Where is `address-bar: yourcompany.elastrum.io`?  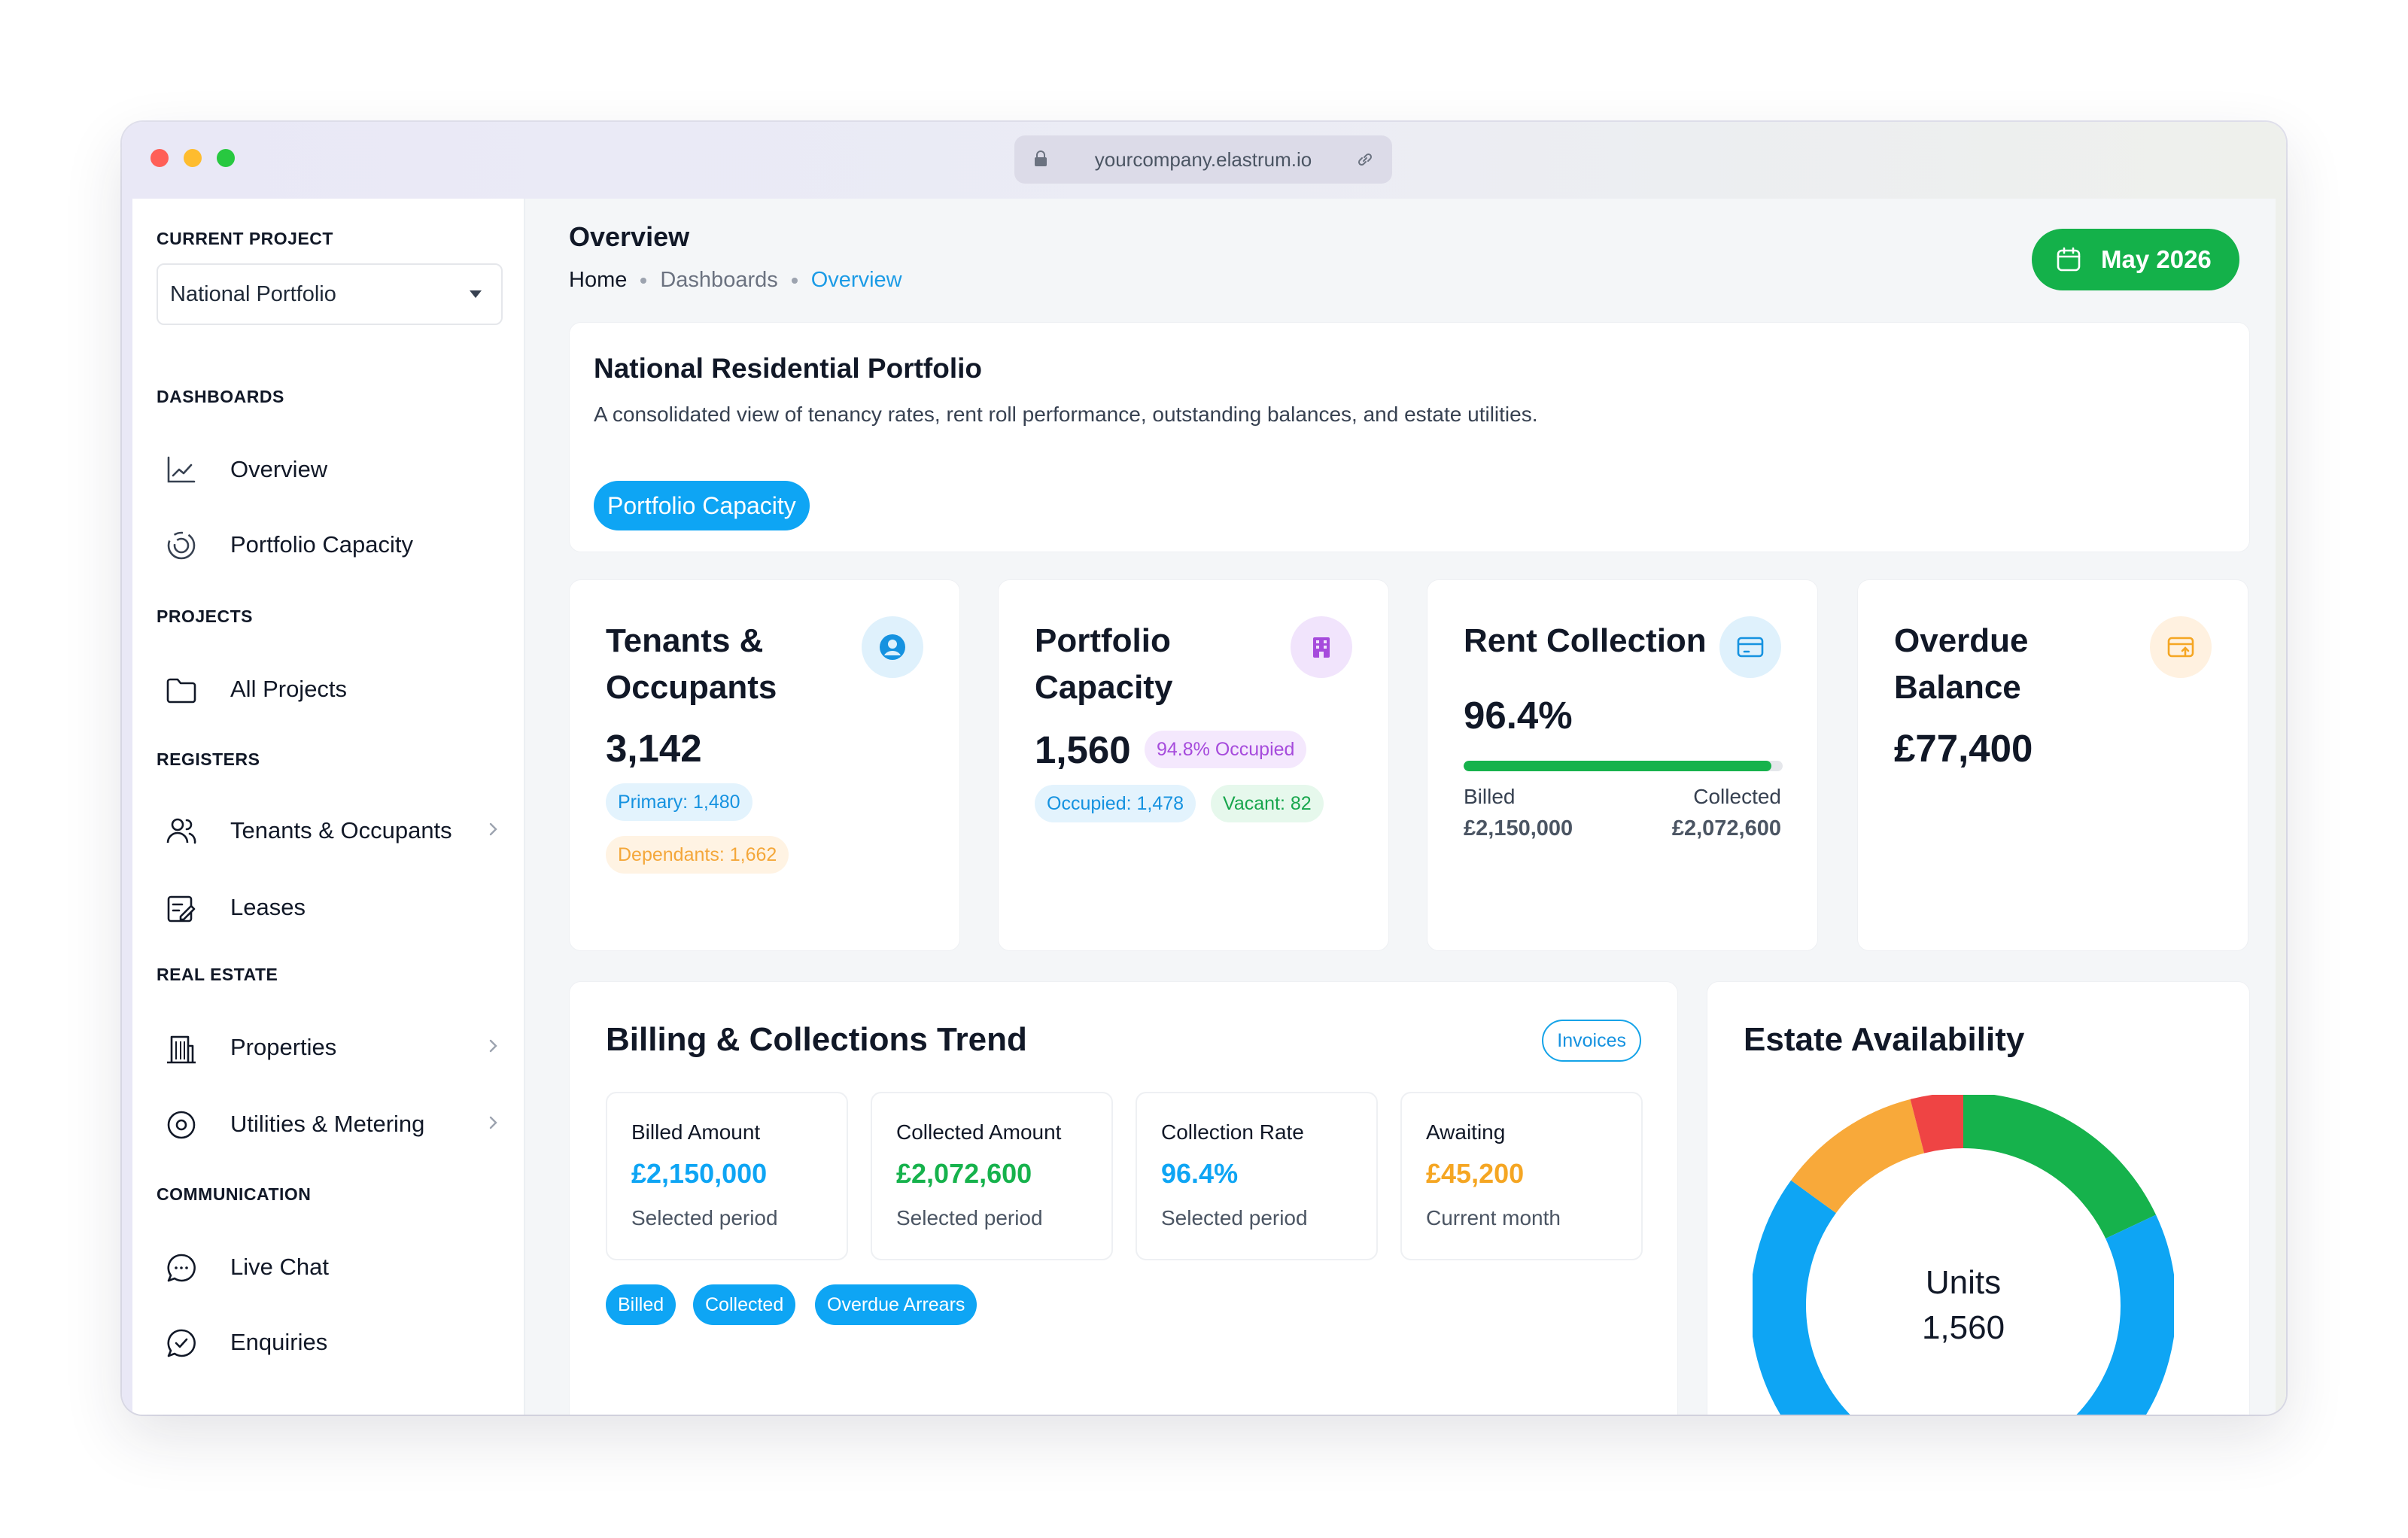 address-bar: yourcompany.elastrum.io is located at coordinates (1203, 160).